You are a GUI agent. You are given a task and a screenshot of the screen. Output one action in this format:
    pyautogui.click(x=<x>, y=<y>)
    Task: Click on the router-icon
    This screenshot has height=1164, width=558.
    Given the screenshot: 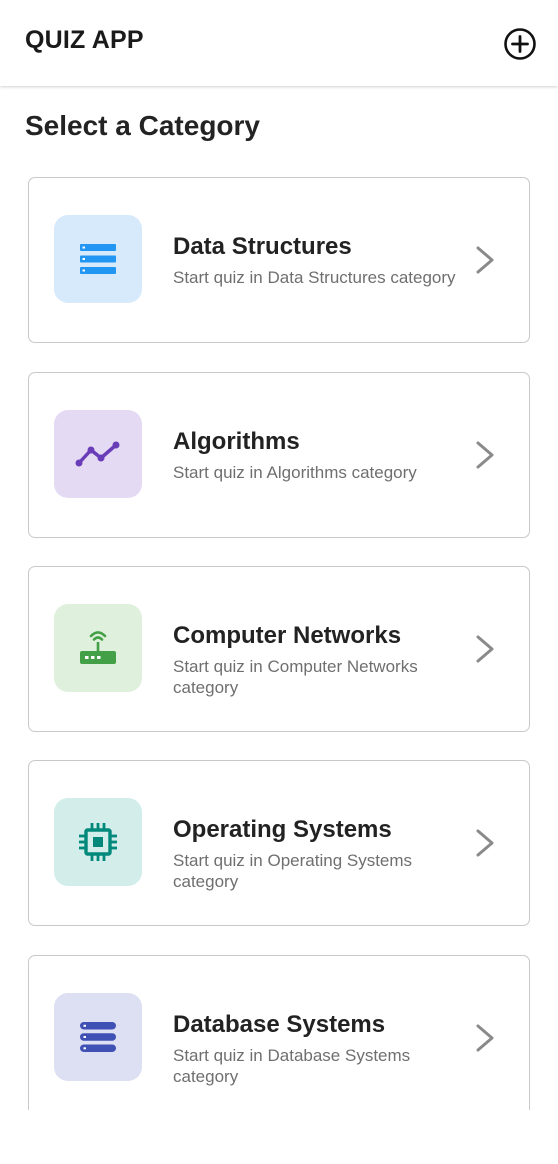 What is the action you would take?
    pyautogui.click(x=98, y=648)
    